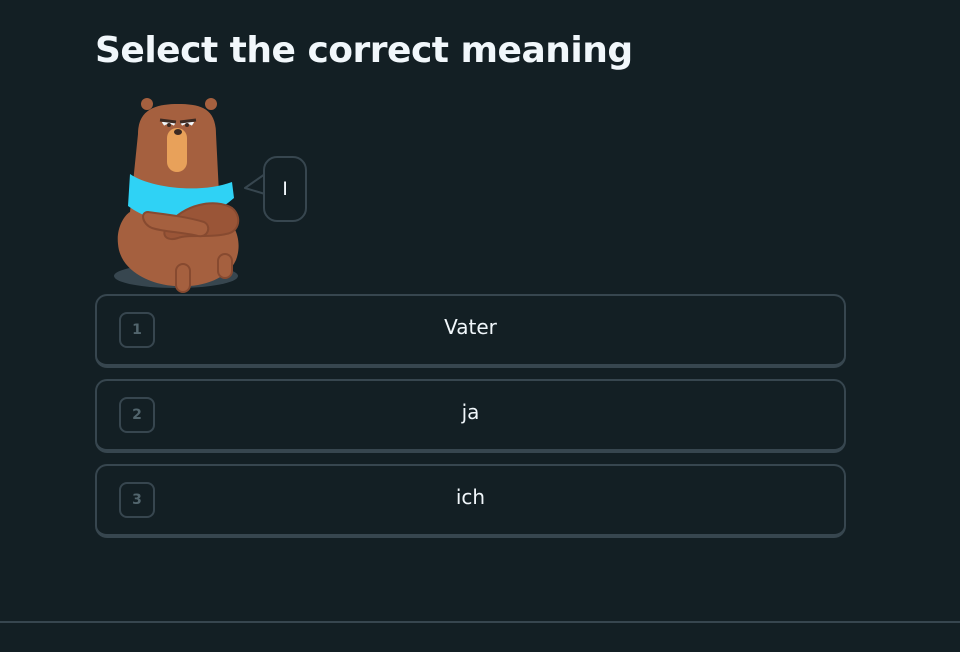 This screenshot has height=652, width=960. What do you see at coordinates (211, 104) in the screenshot?
I see `bear-ear-right` at bounding box center [211, 104].